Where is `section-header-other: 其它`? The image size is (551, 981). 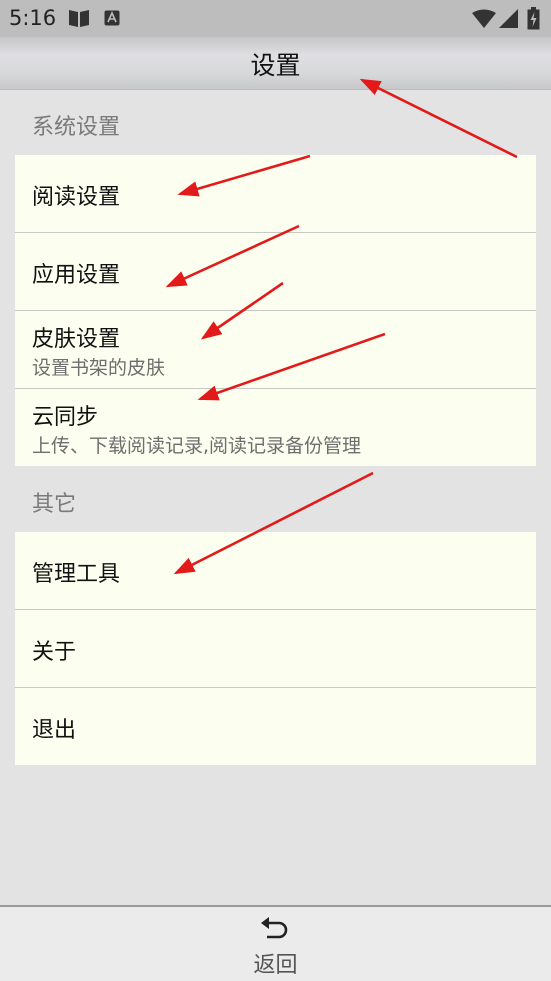
section-header-other: 其它 is located at coordinates (54, 504).